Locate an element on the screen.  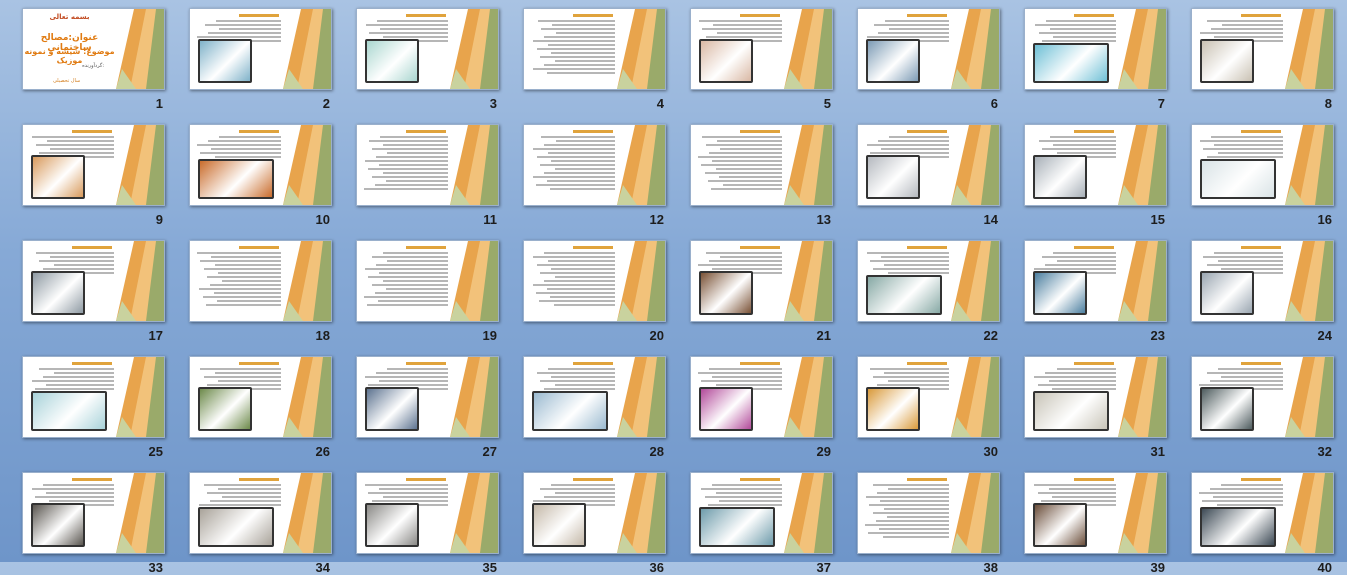
slide-number: 38 is located at coordinates (990, 567).